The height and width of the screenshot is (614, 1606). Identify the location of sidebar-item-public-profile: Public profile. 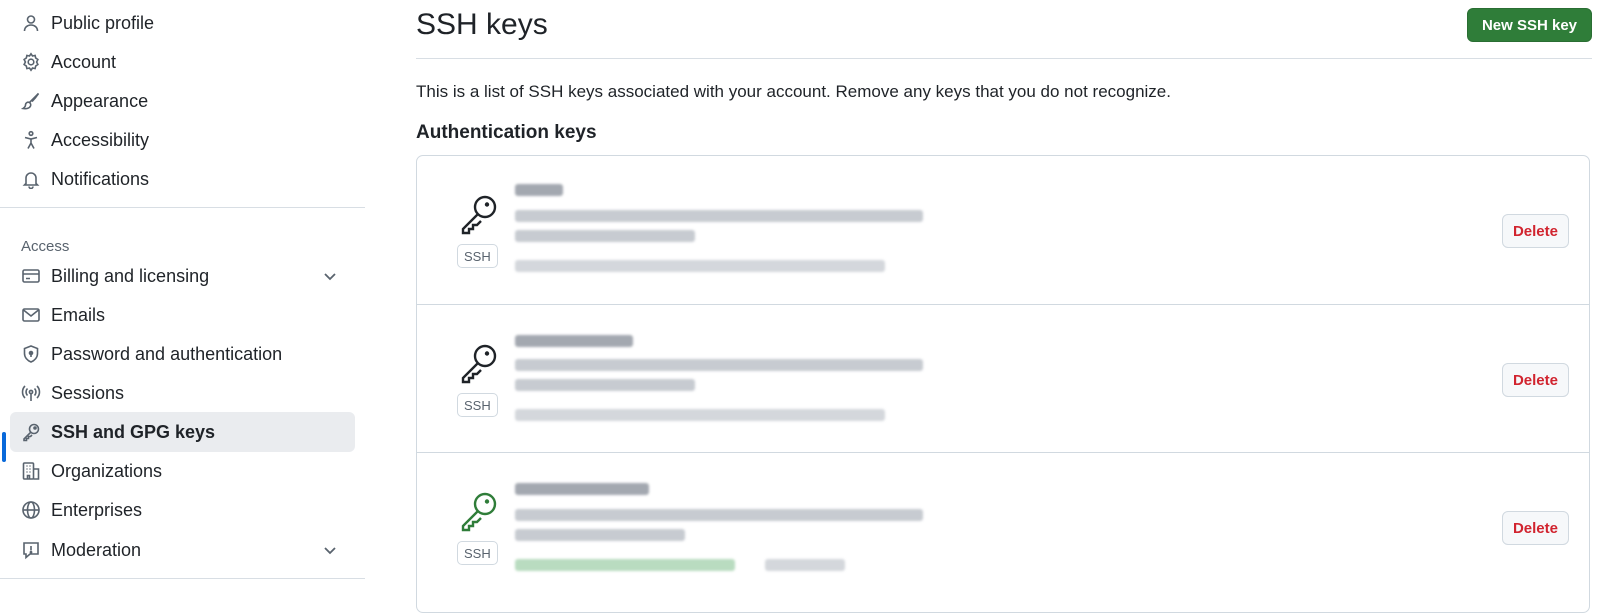
(182, 23).